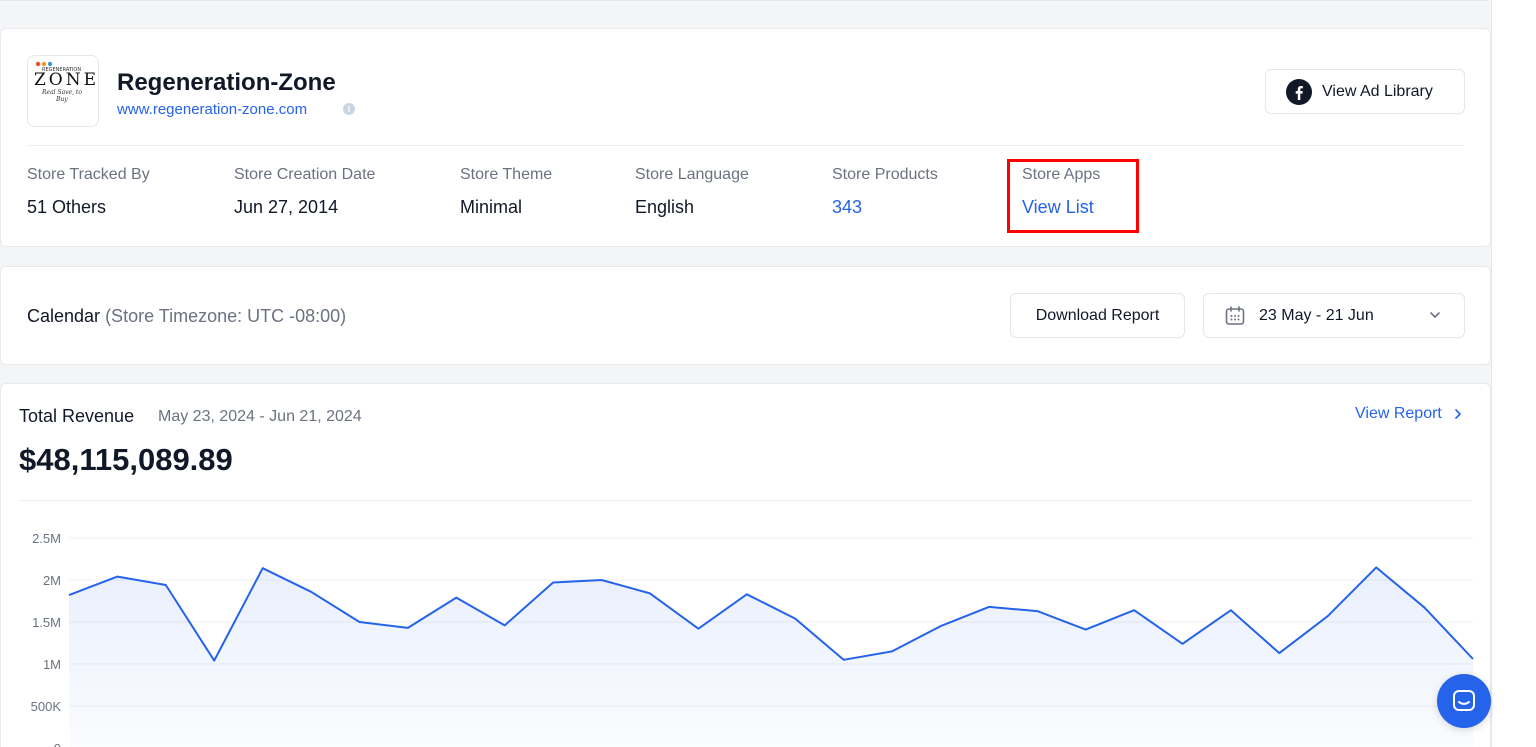 This screenshot has height=747, width=1536. I want to click on facebook-icon, so click(1299, 91).